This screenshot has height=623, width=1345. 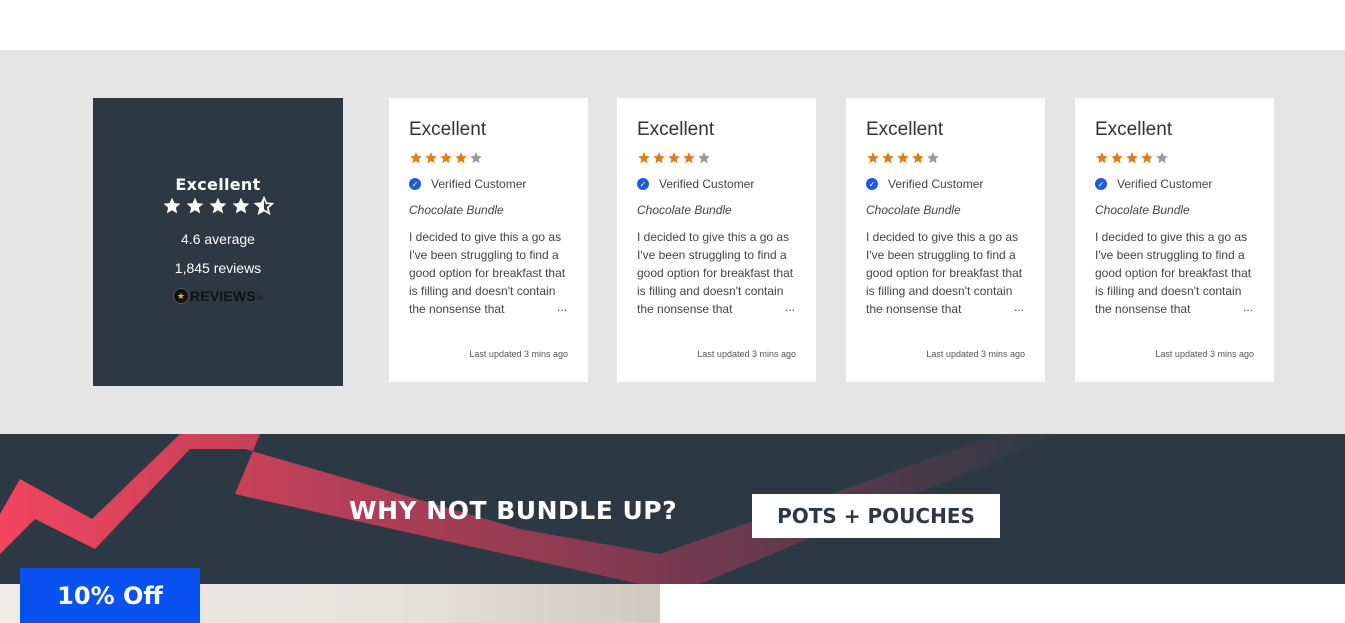 I want to click on summary-rating-word: Excellent, so click(x=218, y=184).